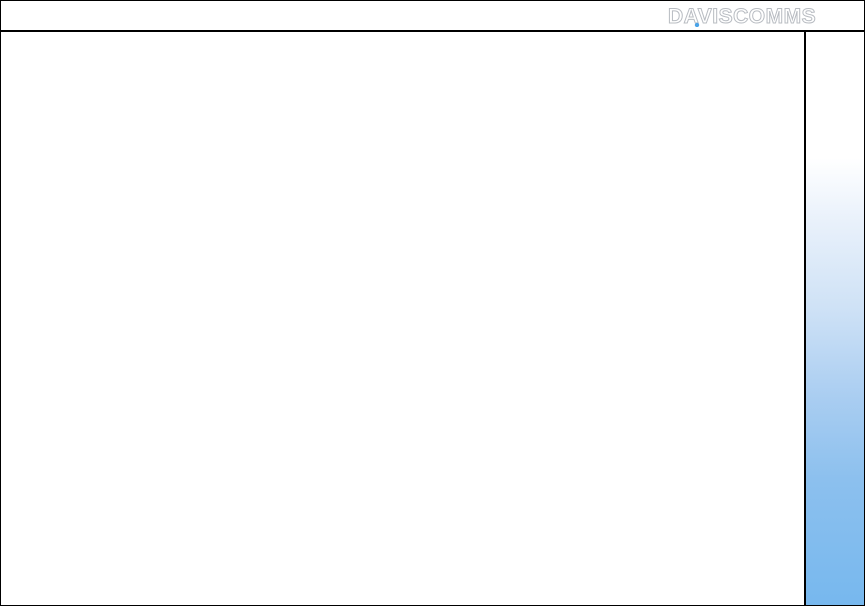 The height and width of the screenshot is (606, 865). What do you see at coordinates (432, 16) in the screenshot?
I see `title-bar: DAVISCOMMS` at bounding box center [432, 16].